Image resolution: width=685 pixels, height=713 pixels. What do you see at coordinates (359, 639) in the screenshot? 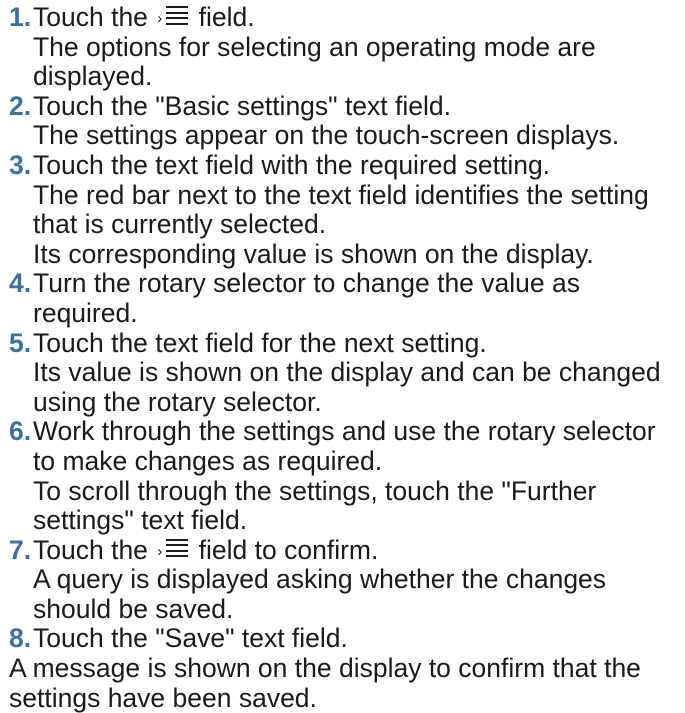
I see `step-body: Touch the "Save" text field.` at bounding box center [359, 639].